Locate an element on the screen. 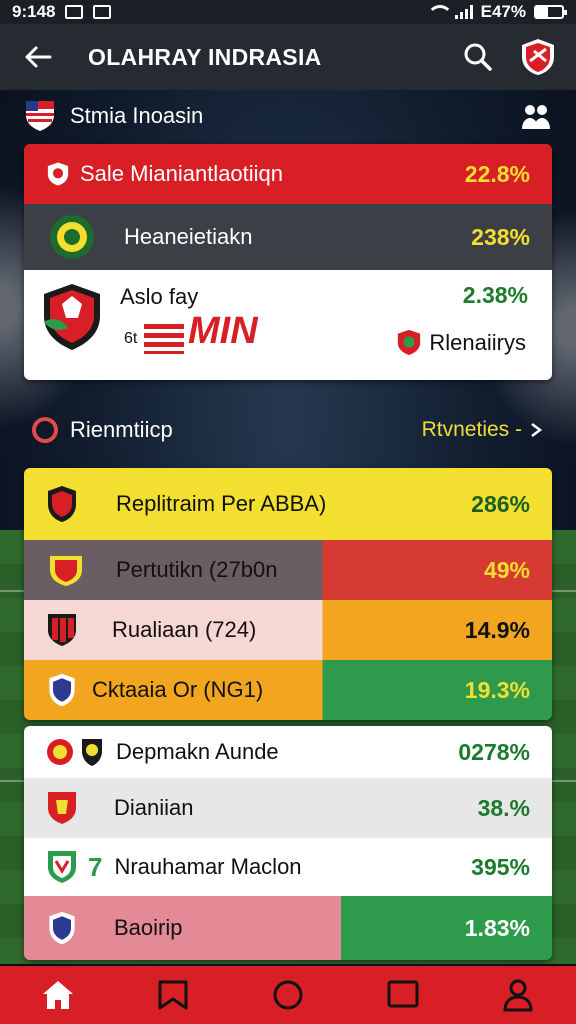 This screenshot has width=576, height=1024. row-label: Cktaaia Or (NG1) is located at coordinates (178, 689).